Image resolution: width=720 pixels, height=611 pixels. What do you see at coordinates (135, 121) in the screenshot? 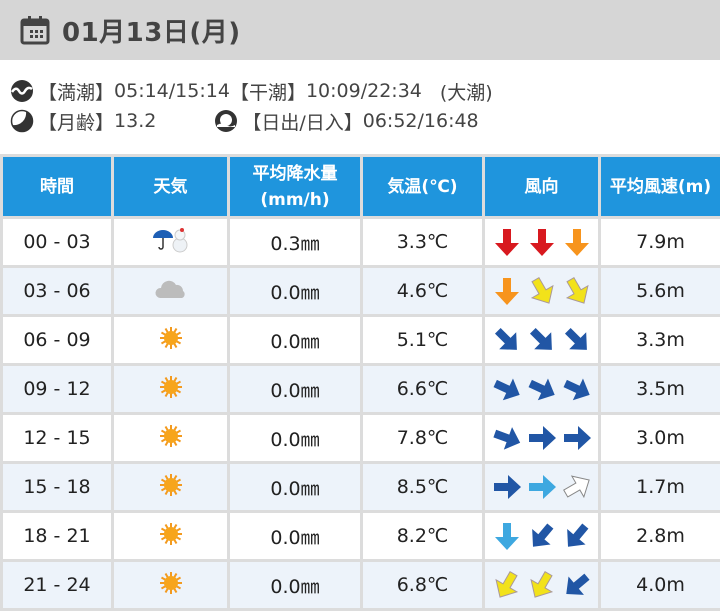
I see `moon-age-value: 13.2` at bounding box center [135, 121].